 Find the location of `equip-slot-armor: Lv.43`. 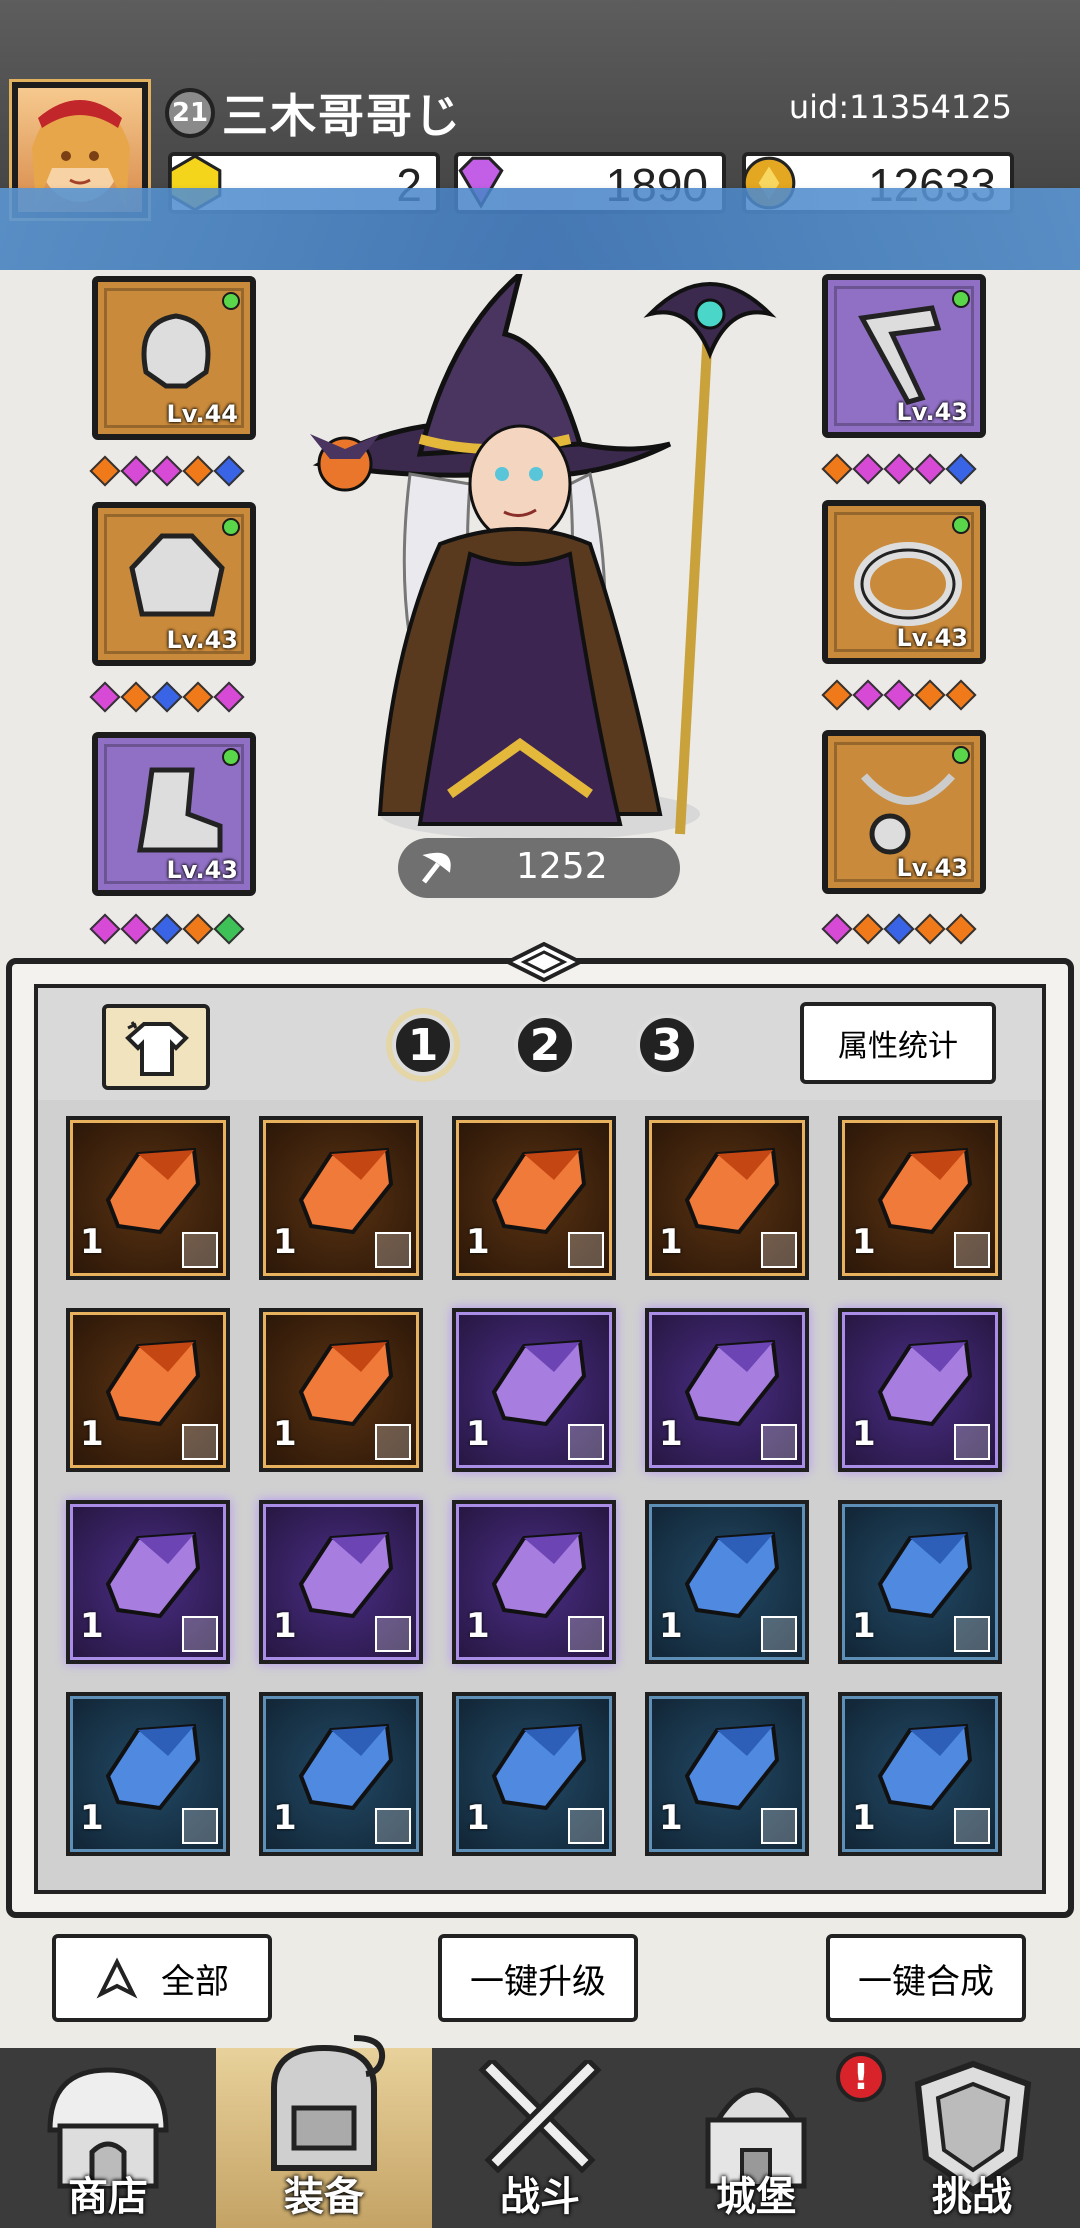

equip-slot-armor: Lv.43 is located at coordinates (174, 584).